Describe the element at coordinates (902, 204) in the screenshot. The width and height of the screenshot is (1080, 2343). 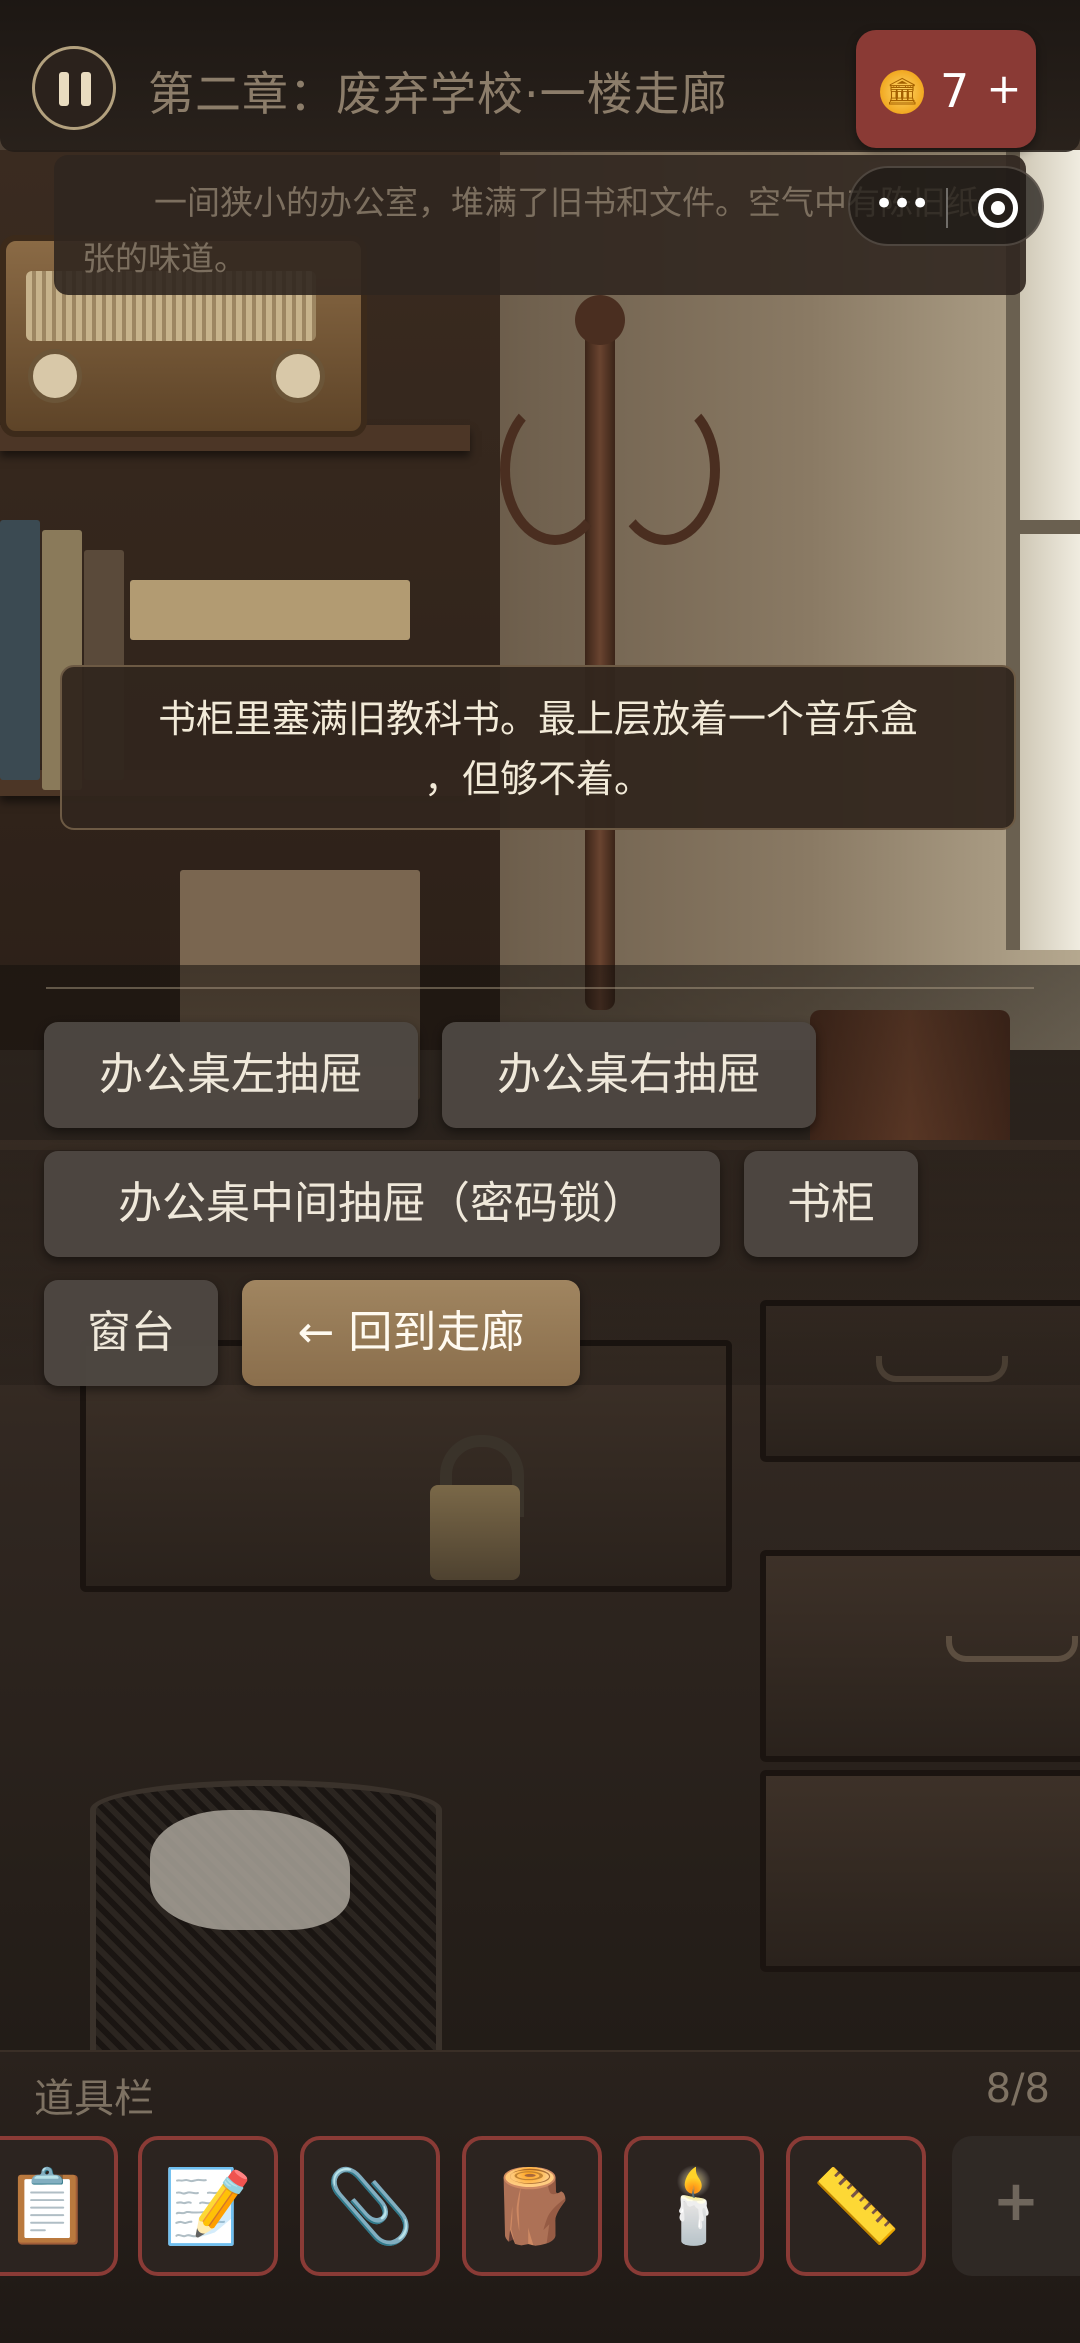
I see `more-options-icon: •••` at that location.